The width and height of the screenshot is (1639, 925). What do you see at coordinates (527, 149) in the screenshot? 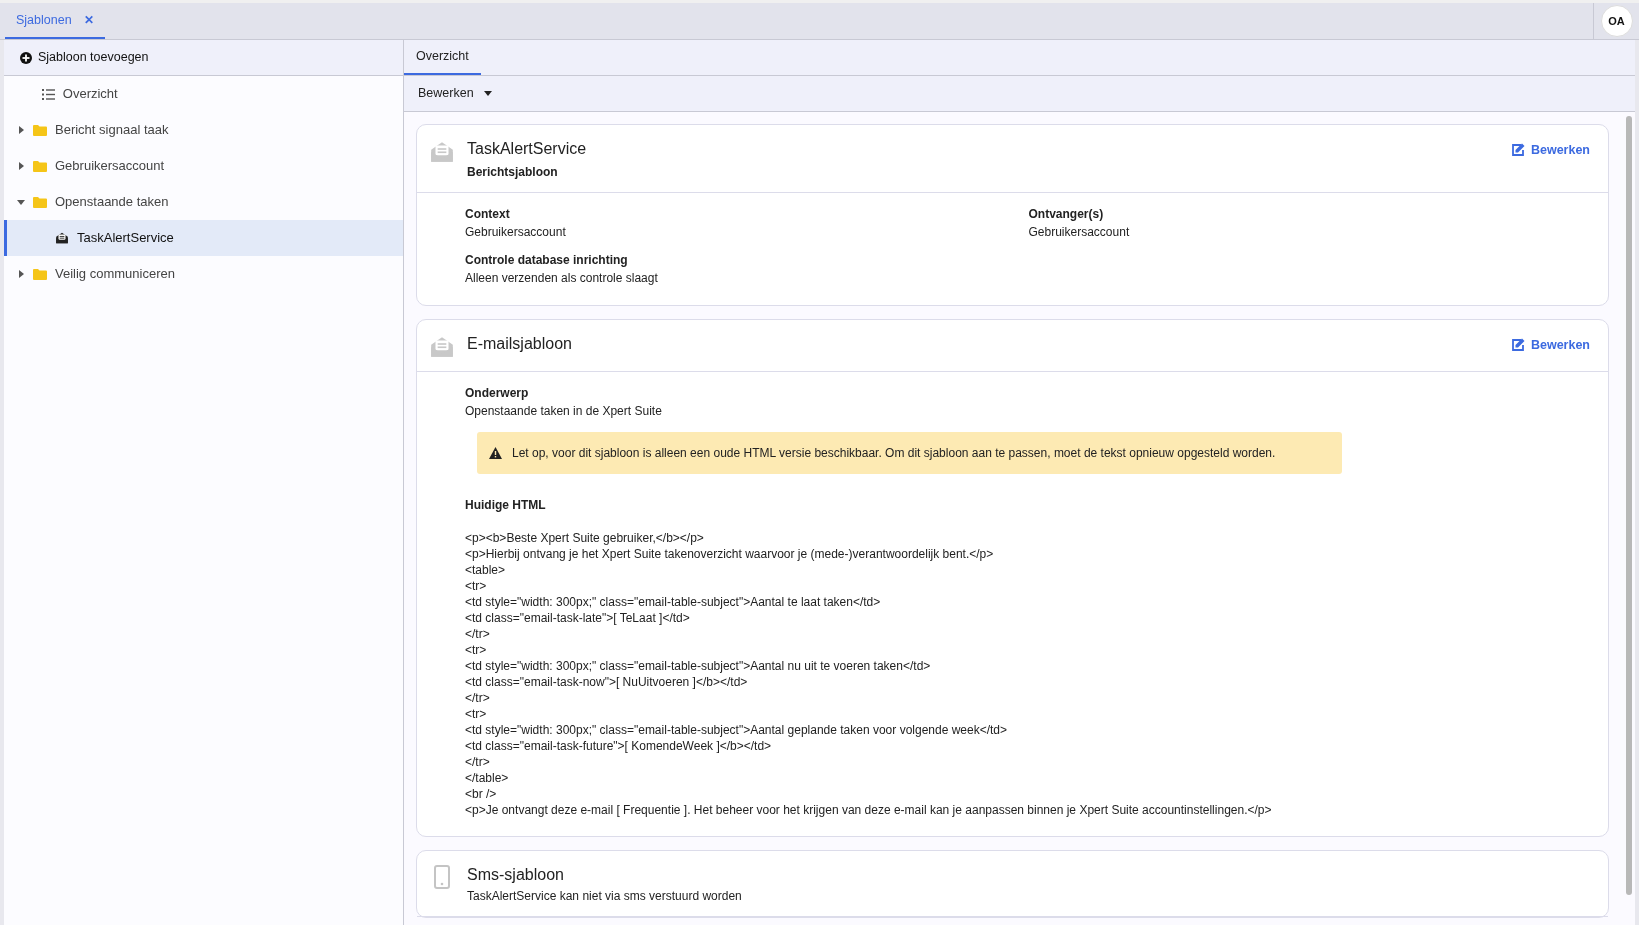
I see `card-title: TaskAlertService` at bounding box center [527, 149].